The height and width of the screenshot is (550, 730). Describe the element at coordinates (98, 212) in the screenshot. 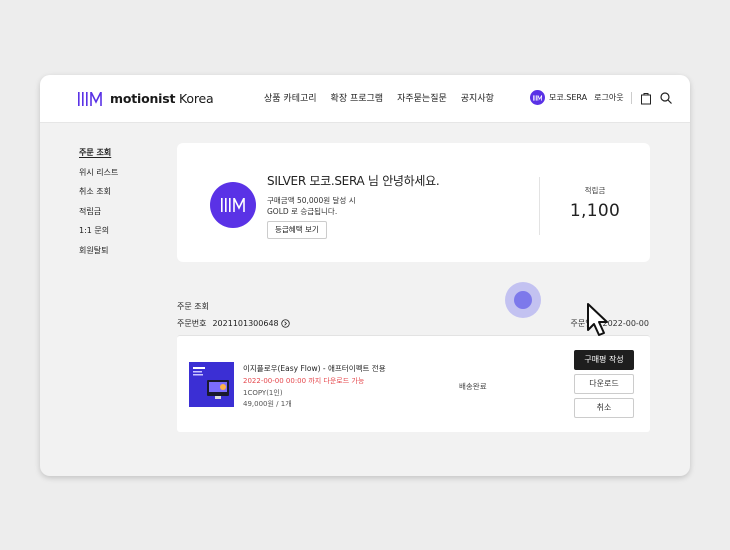

I see `sidebar-item-points: 적립금` at that location.